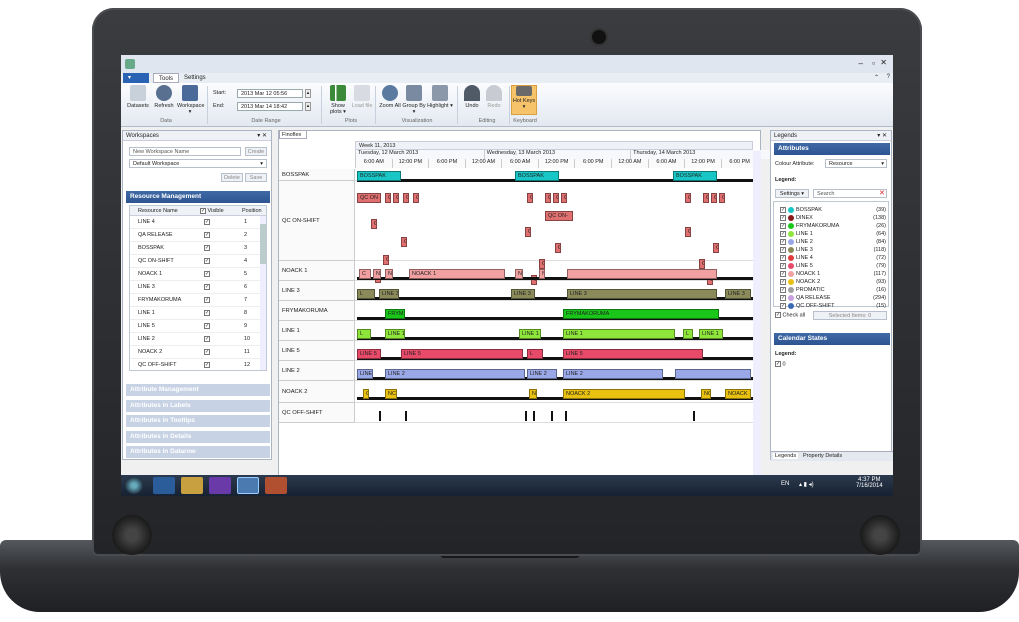 This screenshot has height=622, width=1019. What do you see at coordinates (873, 63) in the screenshot?
I see `maximize-icon: ▫` at bounding box center [873, 63].